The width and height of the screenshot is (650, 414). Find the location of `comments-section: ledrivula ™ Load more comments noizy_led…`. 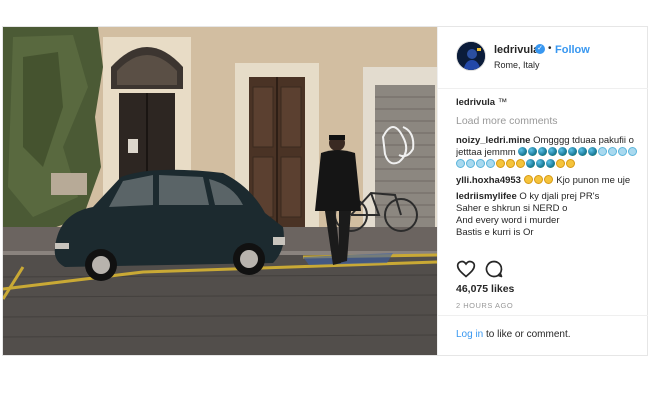

comments-section: ledrivula ™ Load more comments noizy_led… is located at coordinates (548, 175).